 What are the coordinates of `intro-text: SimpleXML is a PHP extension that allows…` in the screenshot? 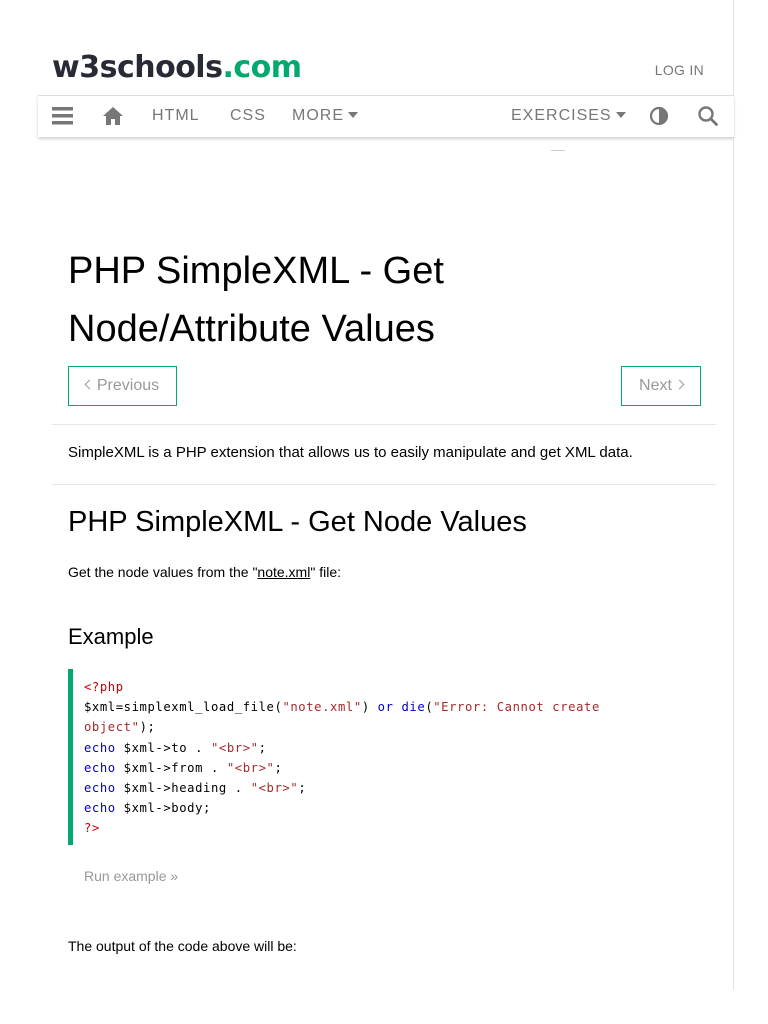 It's located at (350, 452).